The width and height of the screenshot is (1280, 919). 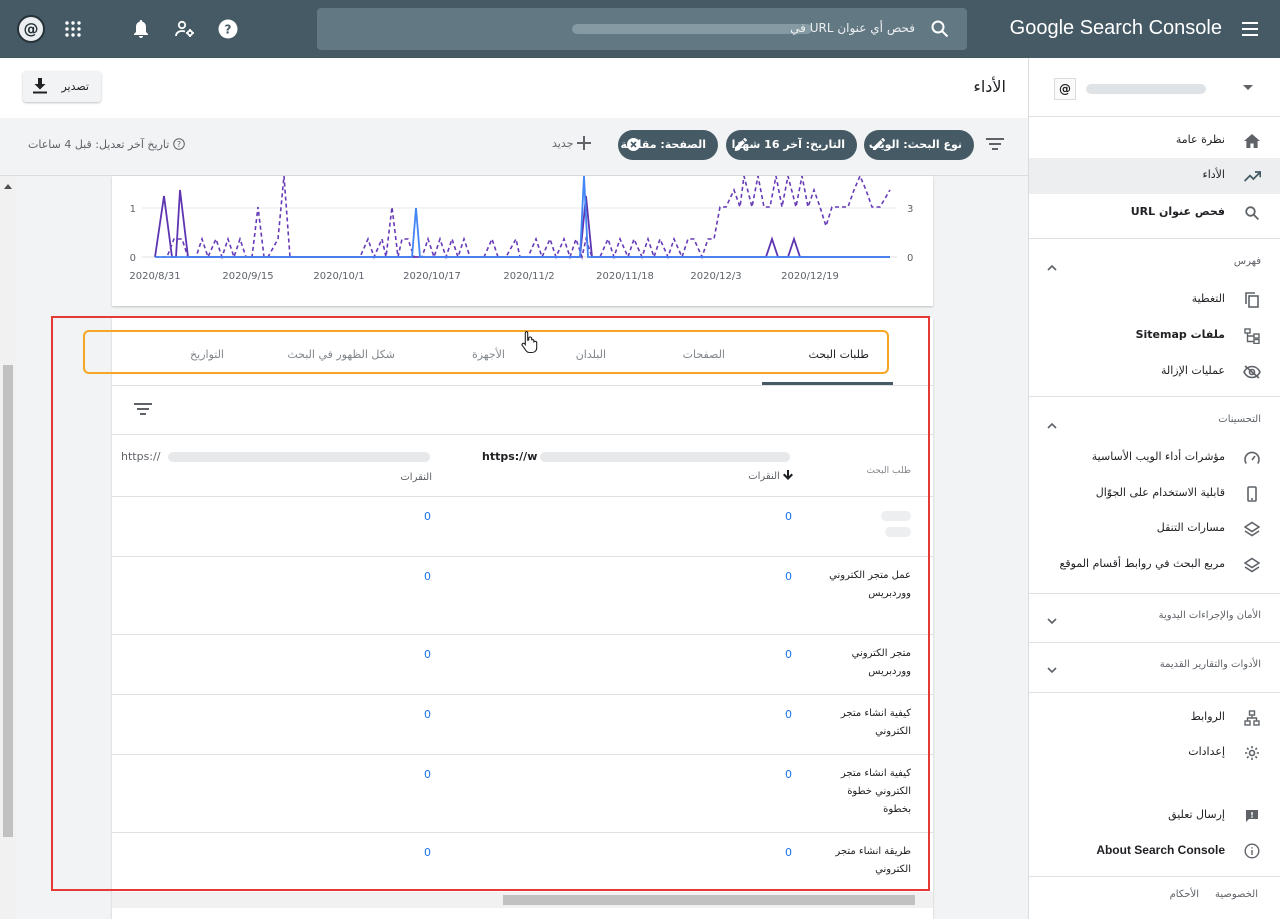 What do you see at coordinates (1252, 851) in the screenshot?
I see `info-icon` at bounding box center [1252, 851].